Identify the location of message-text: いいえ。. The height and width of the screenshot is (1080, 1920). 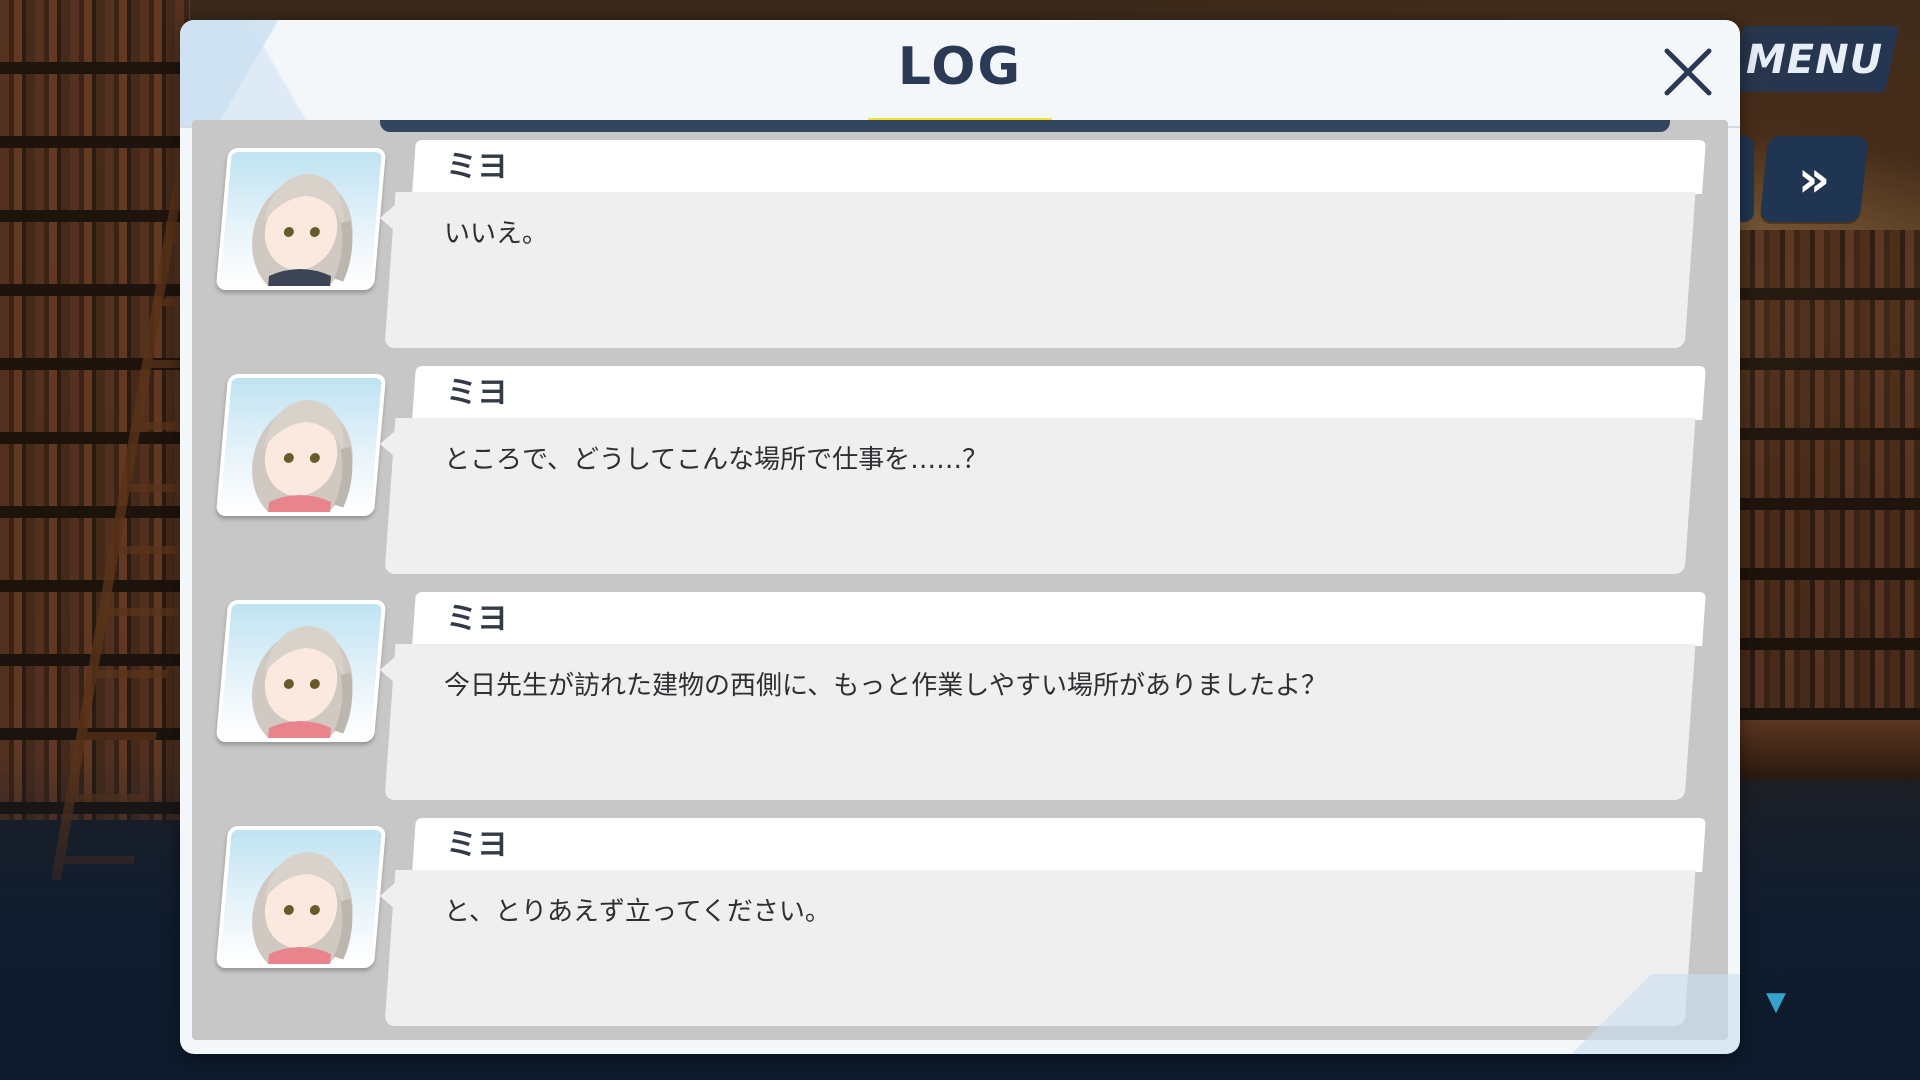
(496, 234).